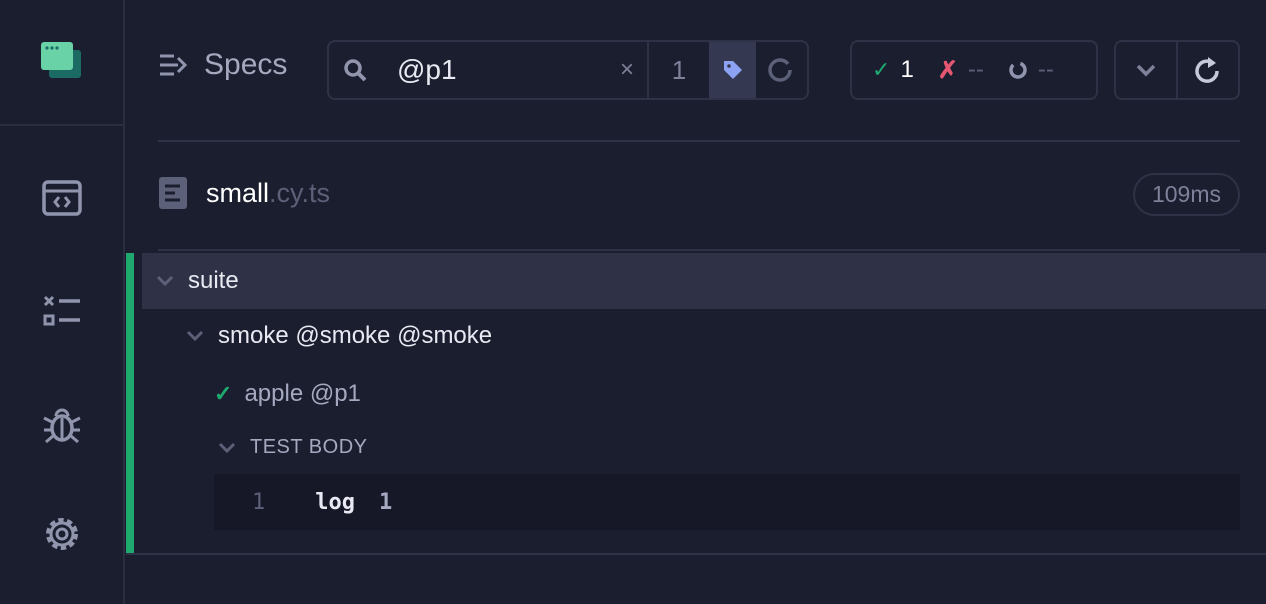  I want to click on search-icon, so click(355, 70).